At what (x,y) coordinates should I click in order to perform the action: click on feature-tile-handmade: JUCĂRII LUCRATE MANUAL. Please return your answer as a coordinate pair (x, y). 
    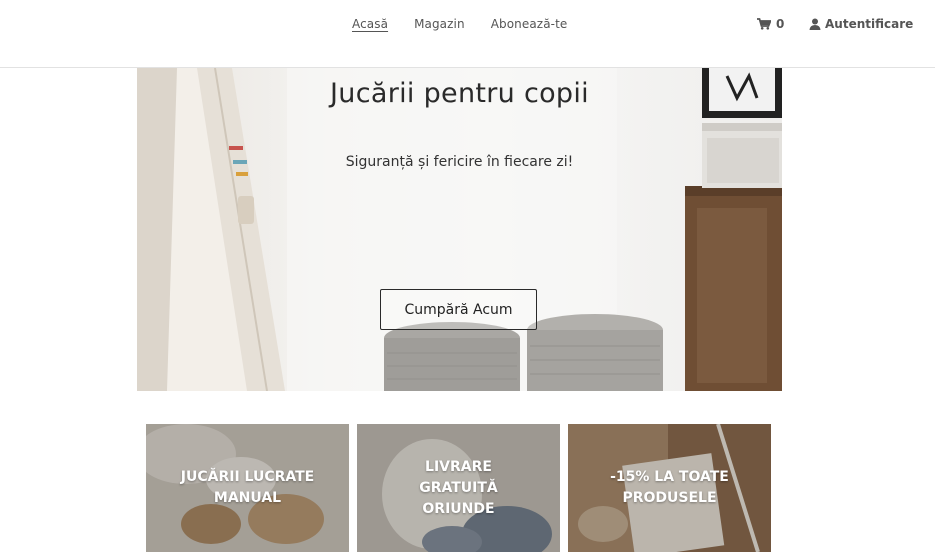
    Looking at the image, I should click on (247, 488).